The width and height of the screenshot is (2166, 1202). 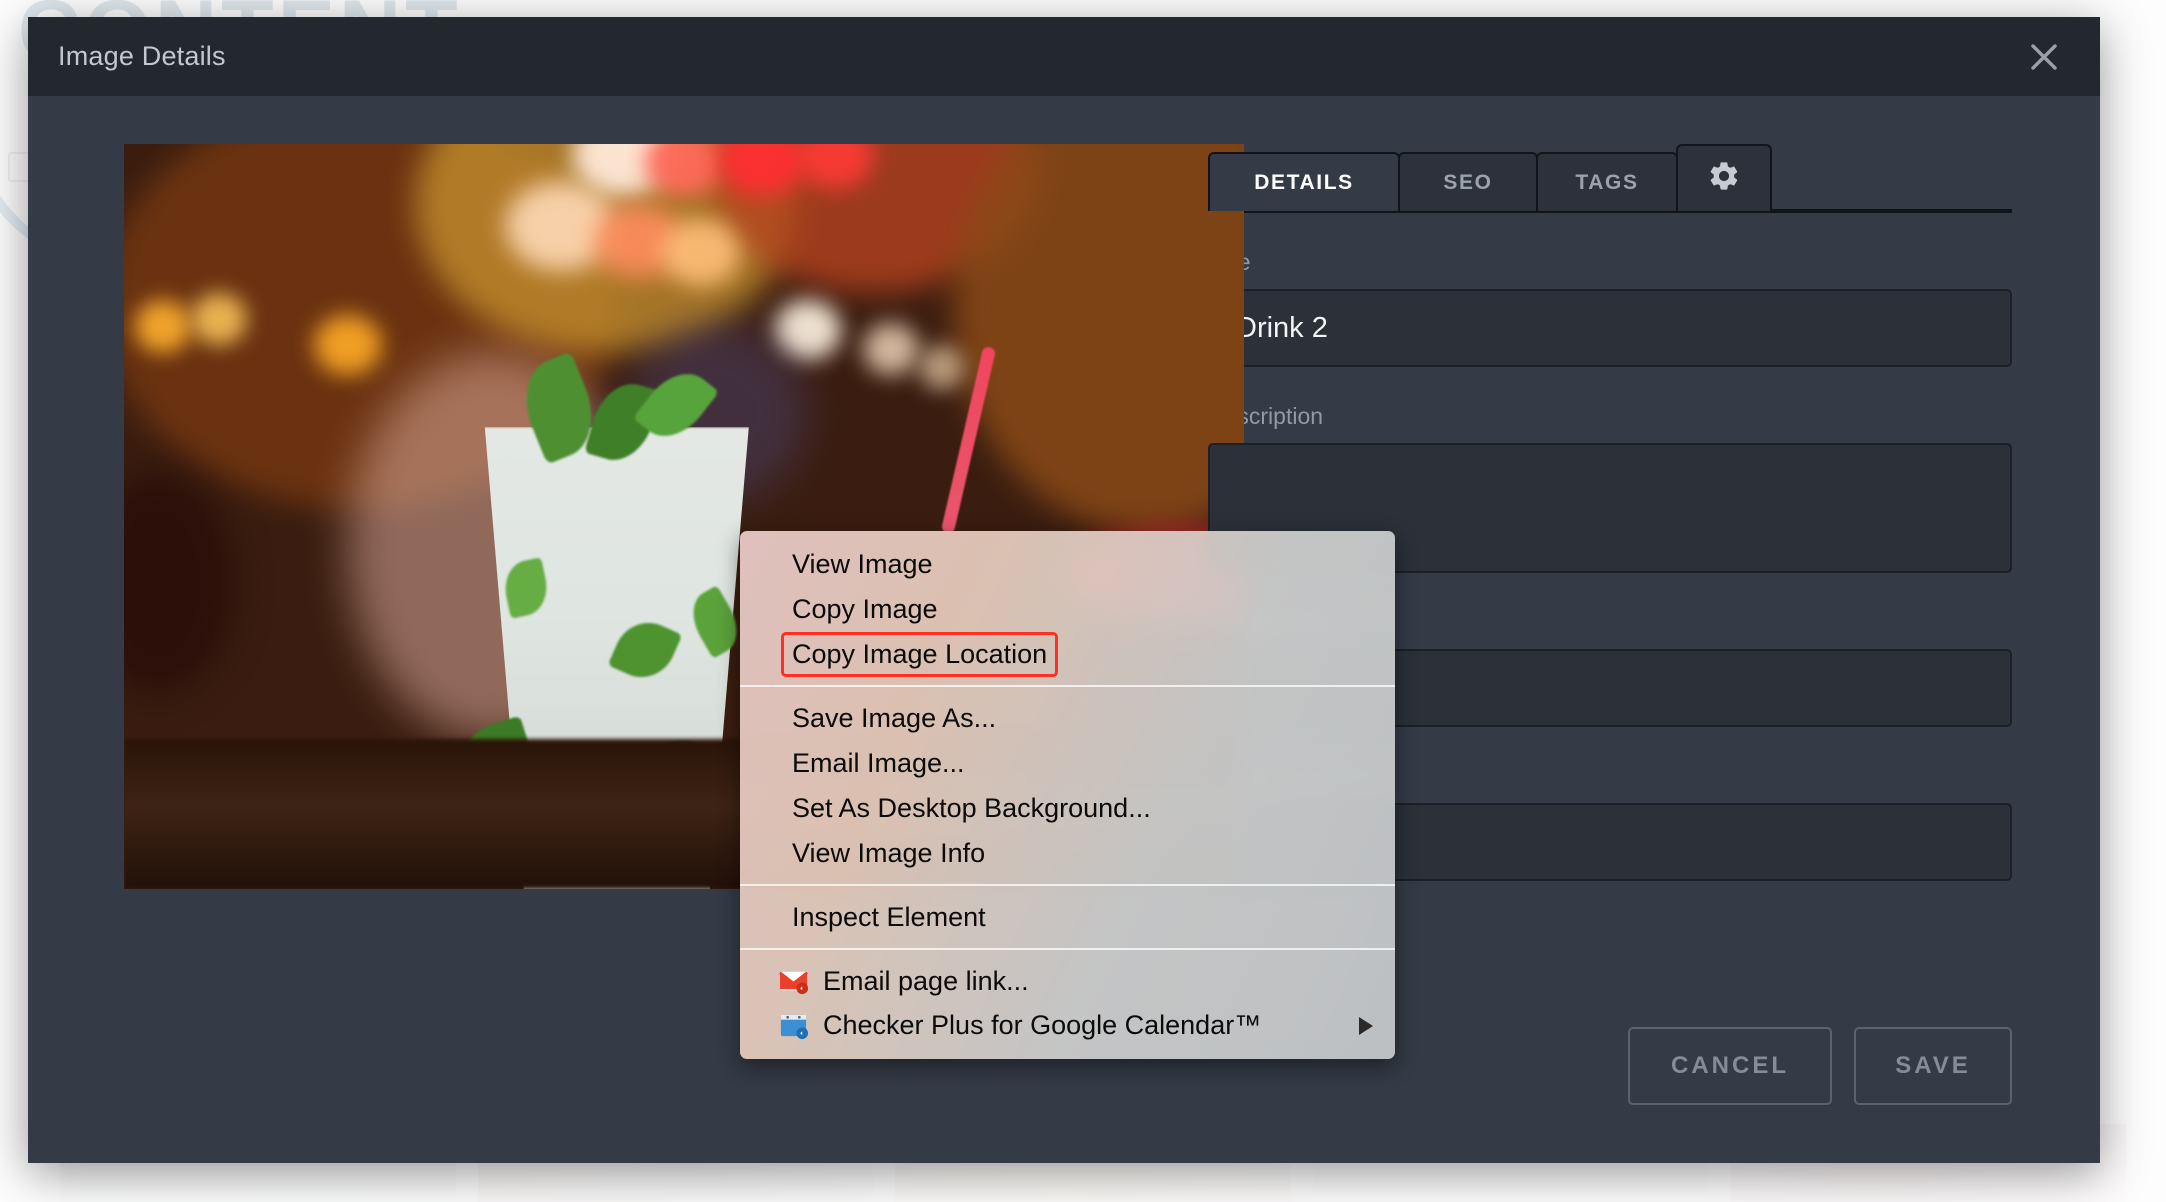 What do you see at coordinates (1610, 328) in the screenshot?
I see `title-input: Drink 2` at bounding box center [1610, 328].